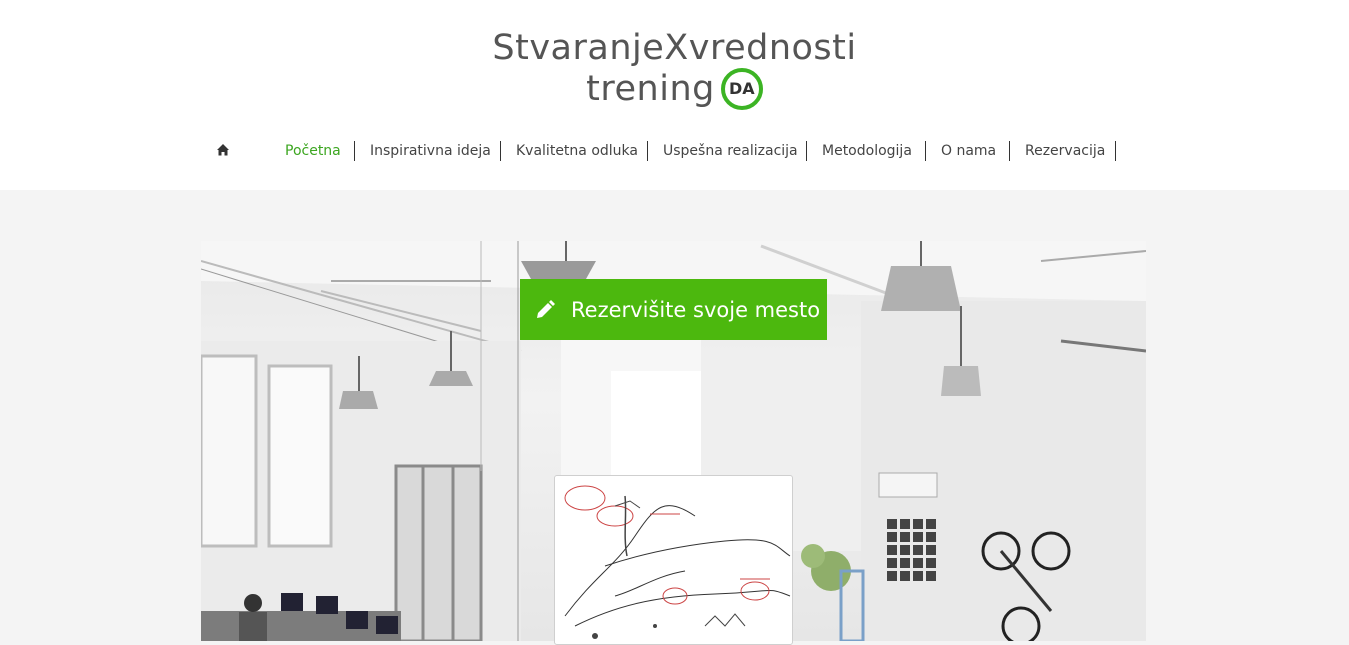  What do you see at coordinates (650, 89) in the screenshot?
I see `logo-title-trening: trening` at bounding box center [650, 89].